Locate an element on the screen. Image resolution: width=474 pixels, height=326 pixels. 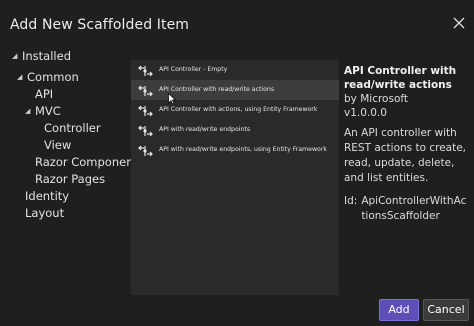
tree-item-razor-pages: Razor Pages is located at coordinates (70, 179).